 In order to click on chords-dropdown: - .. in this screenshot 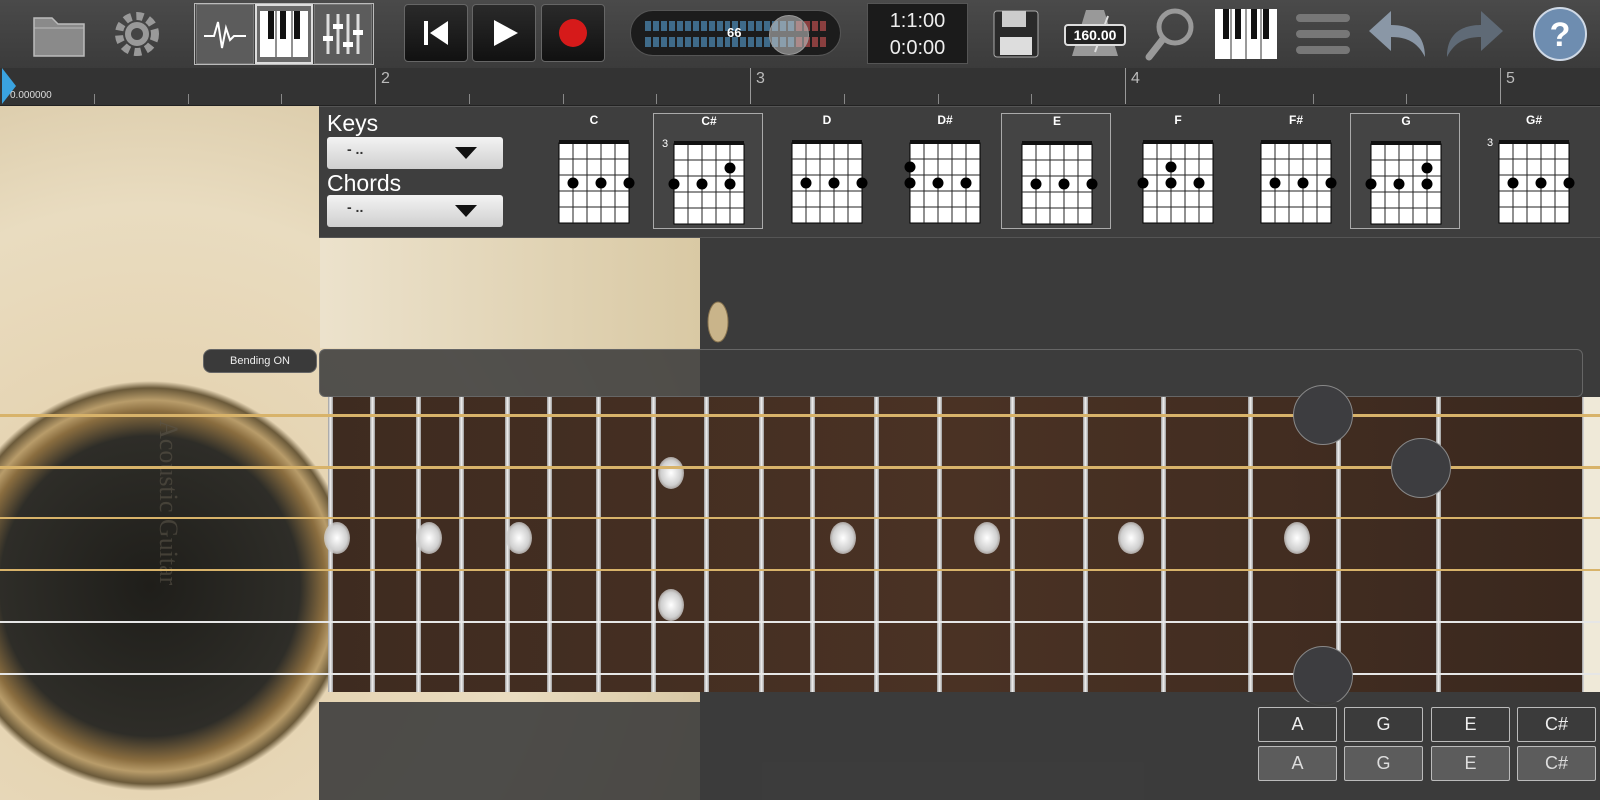, I will do `click(415, 211)`.